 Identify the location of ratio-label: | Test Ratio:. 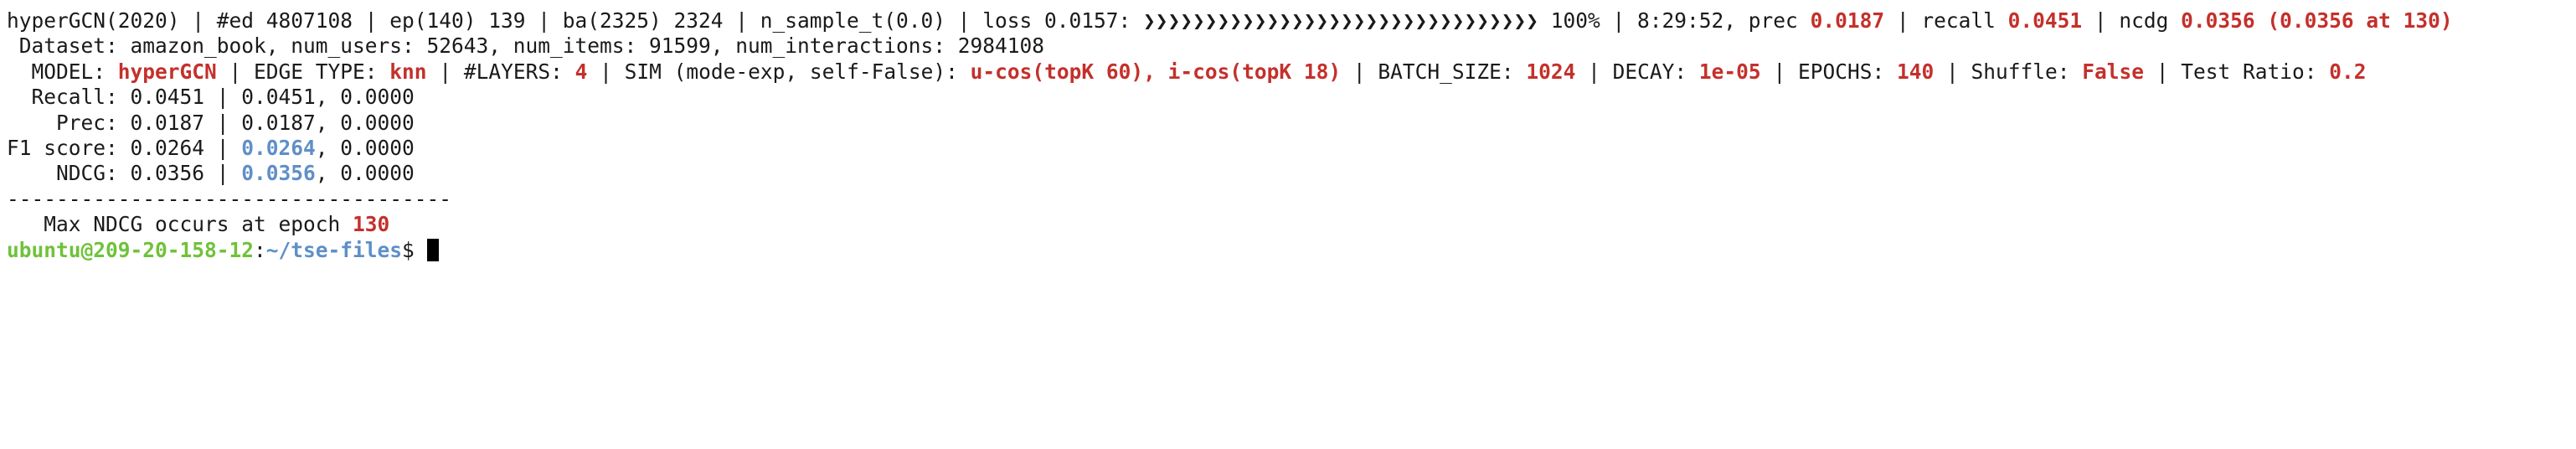
(2237, 71).